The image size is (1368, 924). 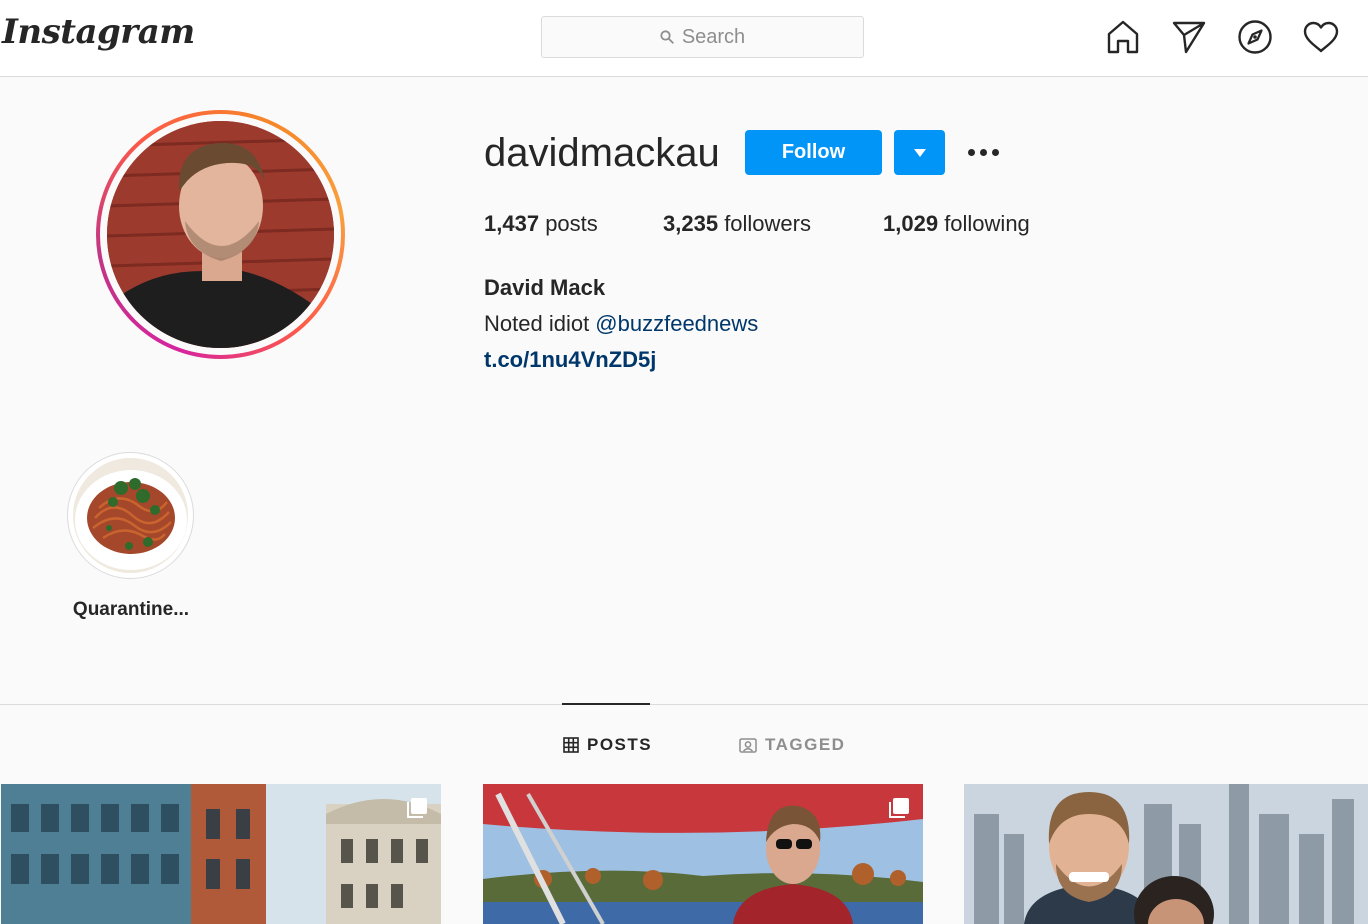 What do you see at coordinates (676, 323) in the screenshot?
I see `bio-mention-link: @buzzfeednews` at bounding box center [676, 323].